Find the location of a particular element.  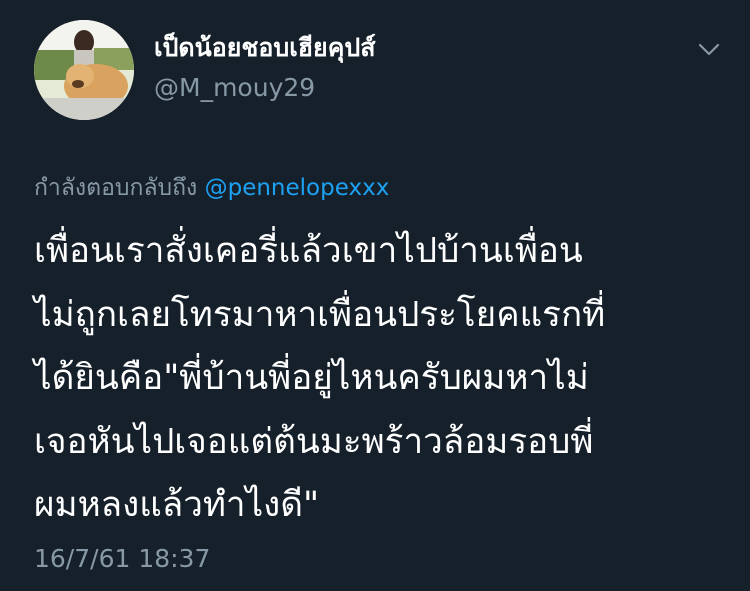

reply-mention-link: @pennelopexxx is located at coordinates (297, 188).